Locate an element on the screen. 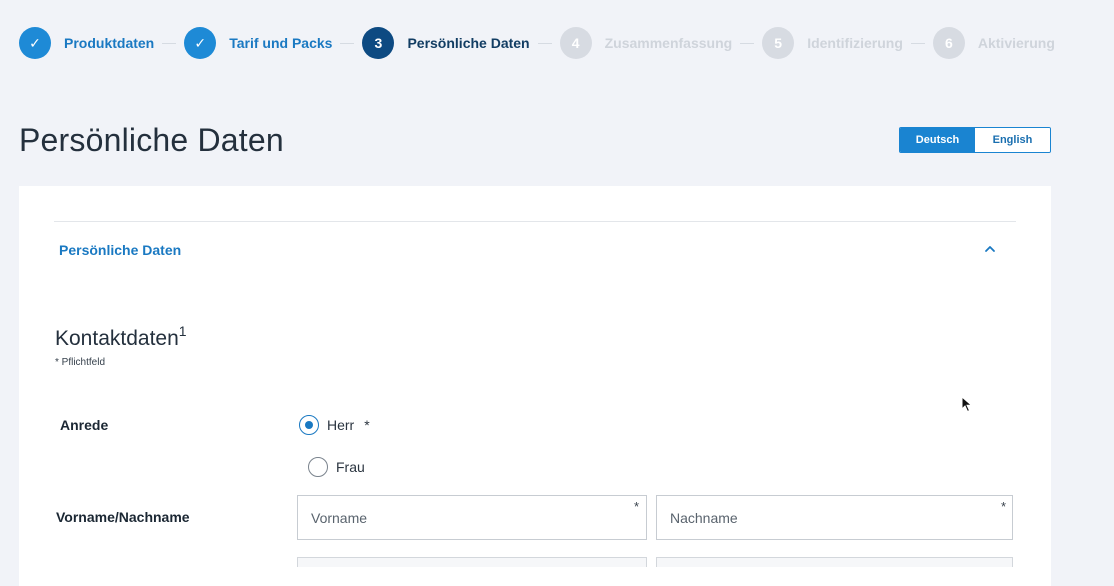 This screenshot has width=1114, height=586. radio-herr-label: Herr is located at coordinates (341, 425).